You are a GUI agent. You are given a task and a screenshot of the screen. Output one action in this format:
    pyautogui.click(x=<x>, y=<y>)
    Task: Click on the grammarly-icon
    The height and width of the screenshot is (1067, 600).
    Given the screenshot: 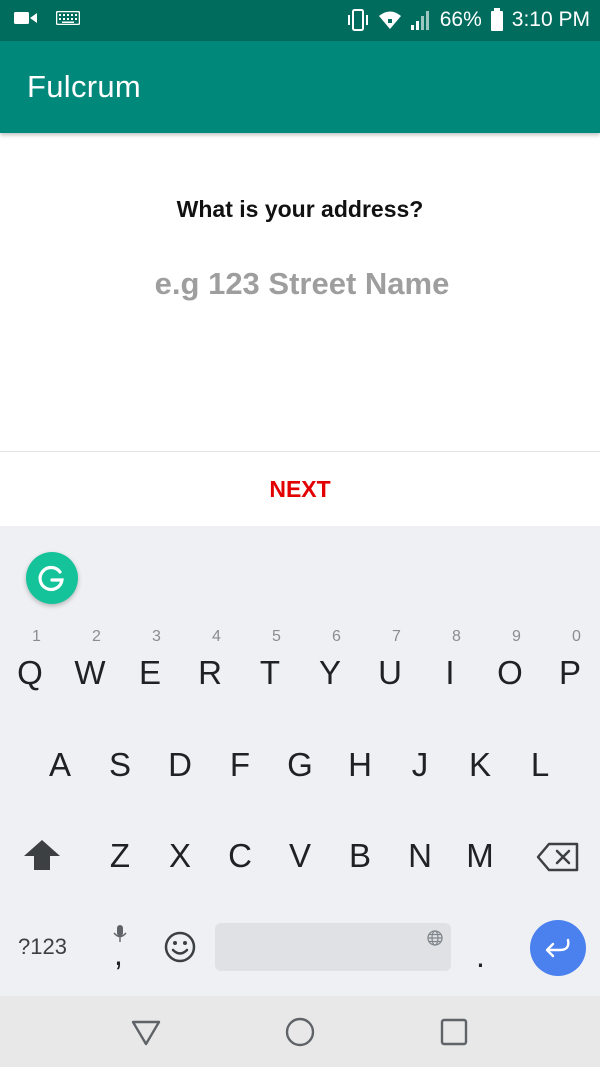 What is the action you would take?
    pyautogui.click(x=52, y=578)
    